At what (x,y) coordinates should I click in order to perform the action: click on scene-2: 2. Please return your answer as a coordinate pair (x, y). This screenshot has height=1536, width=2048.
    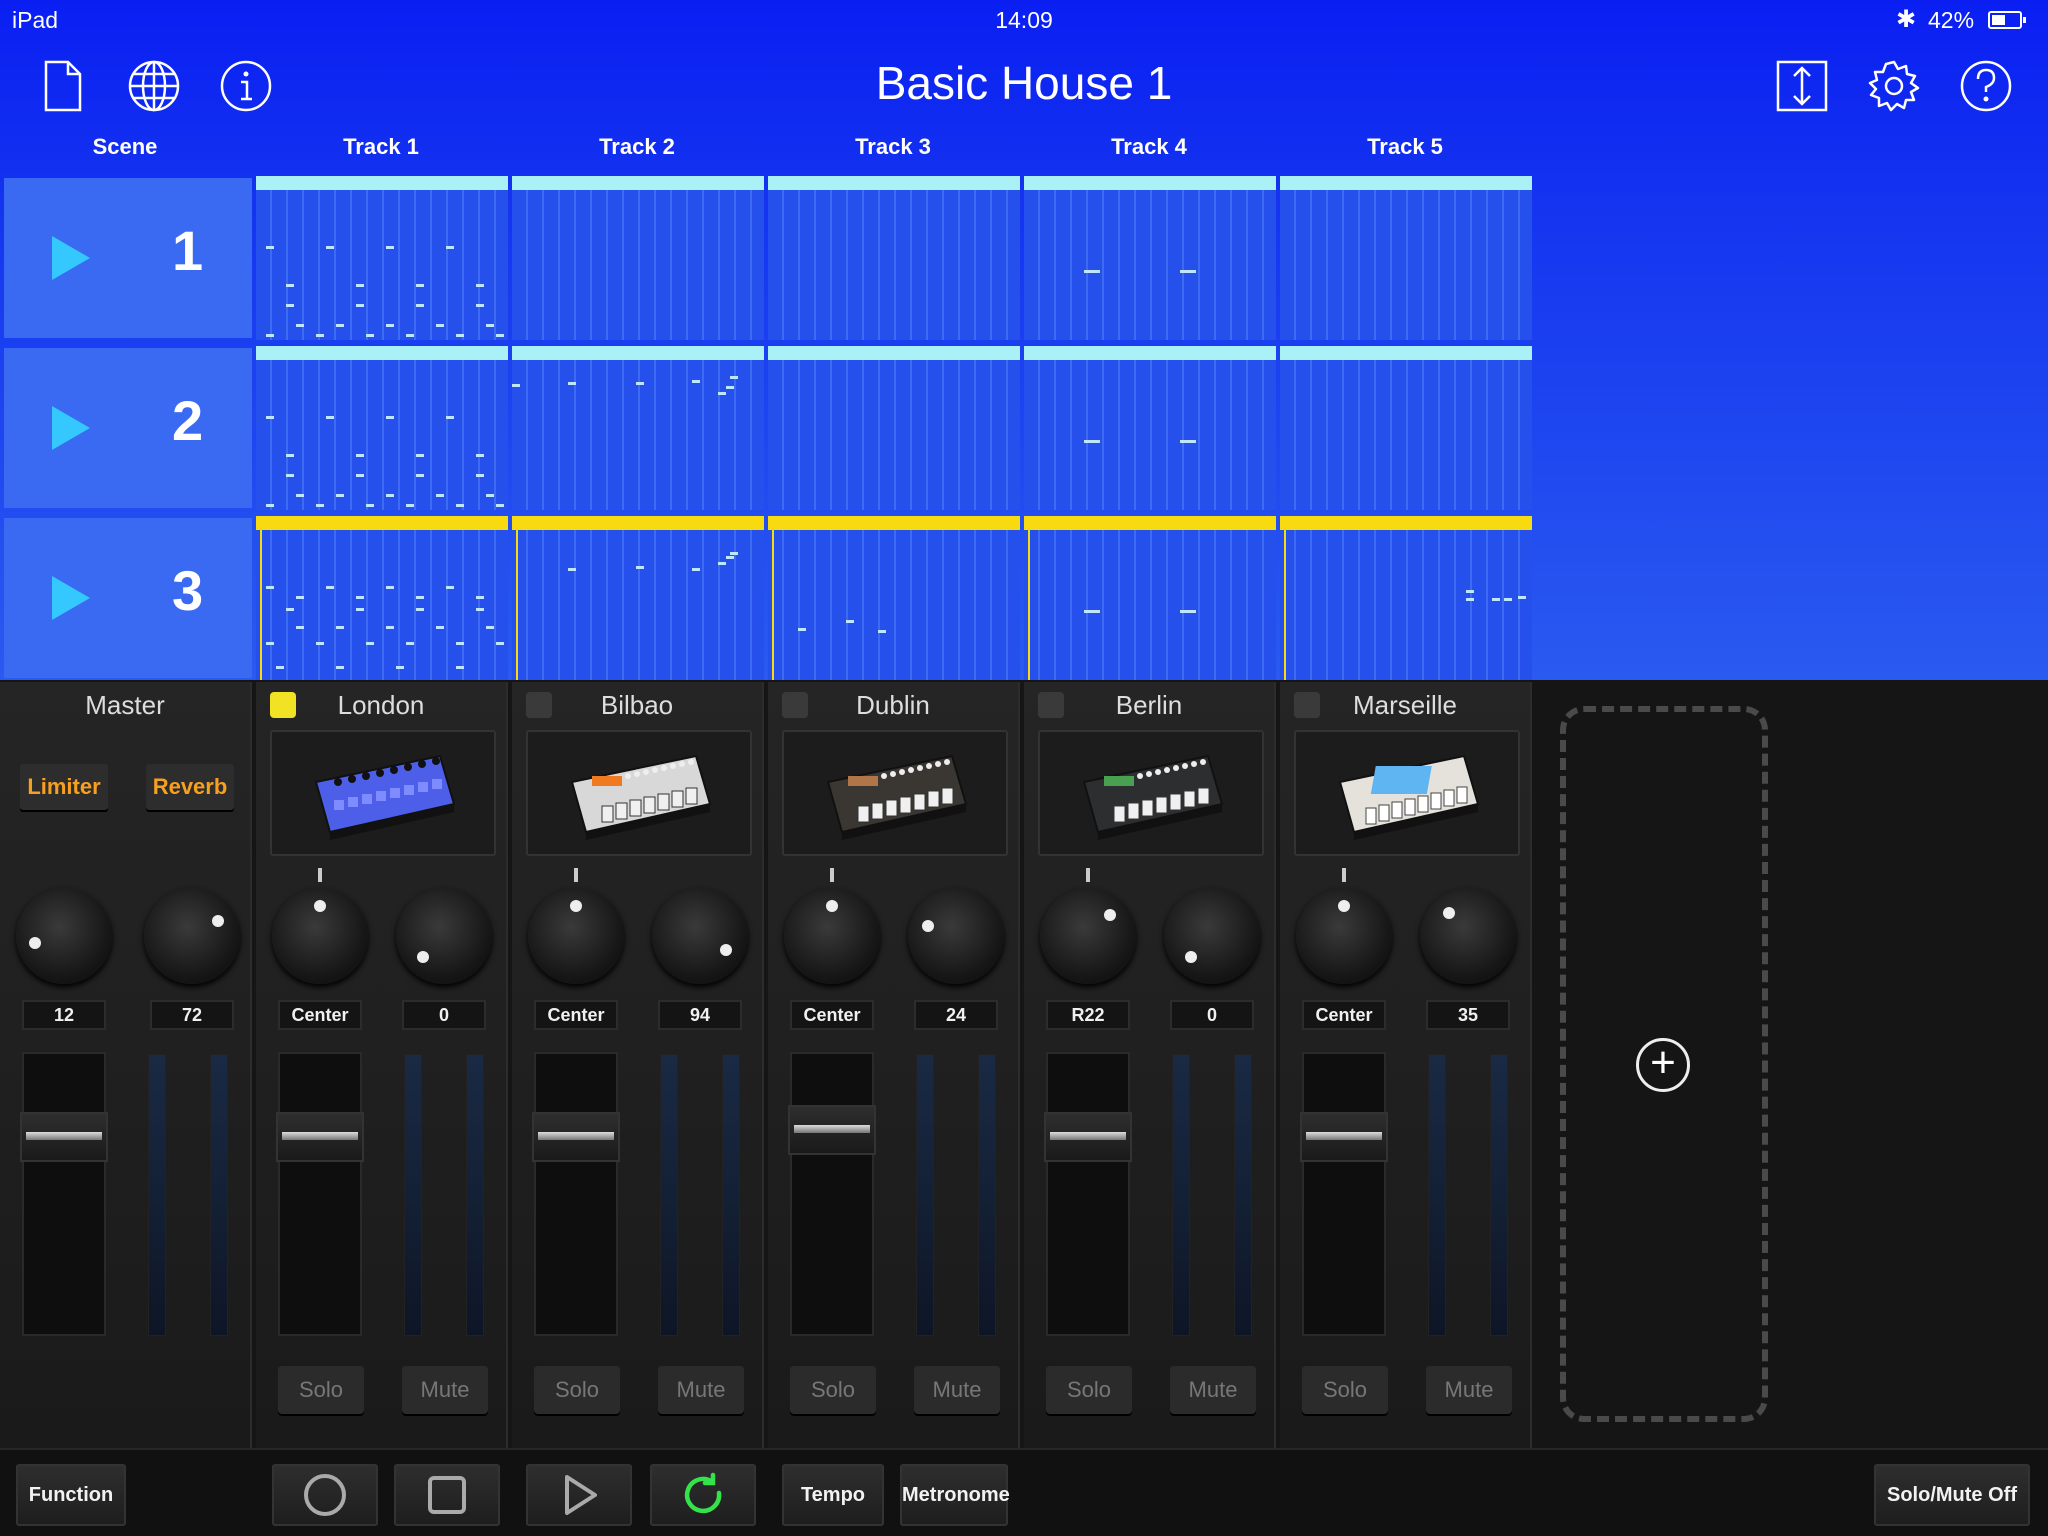
    Looking at the image, I should click on (128, 428).